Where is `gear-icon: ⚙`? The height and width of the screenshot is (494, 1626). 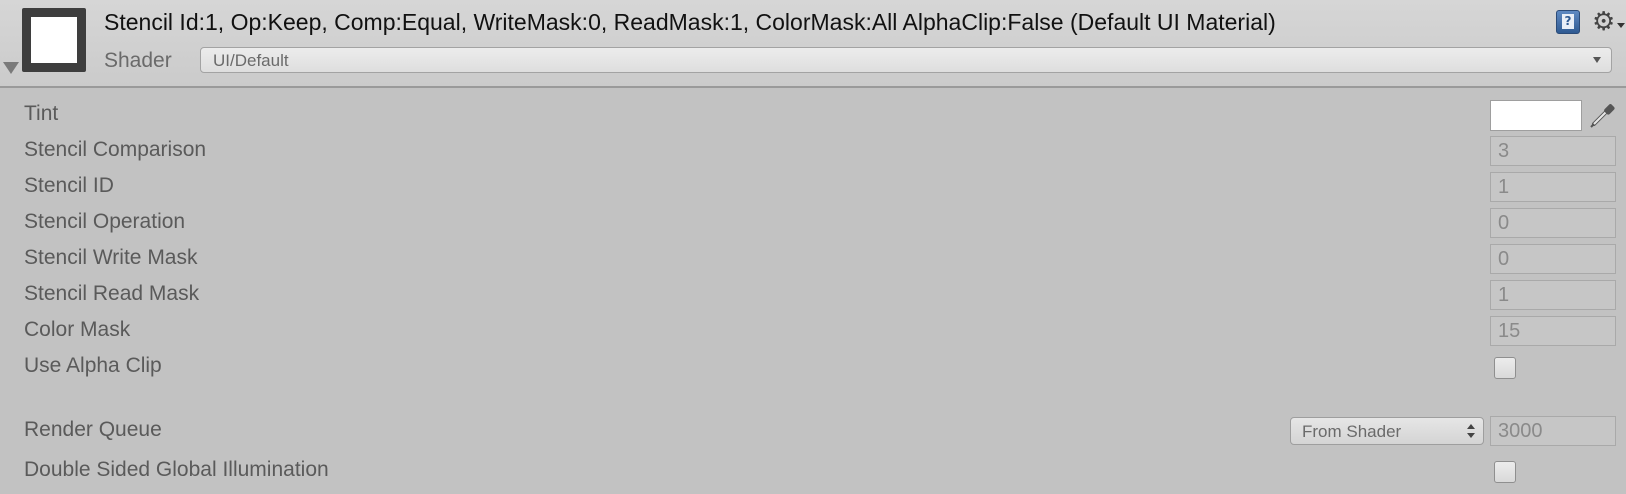
gear-icon: ⚙ is located at coordinates (1608, 22).